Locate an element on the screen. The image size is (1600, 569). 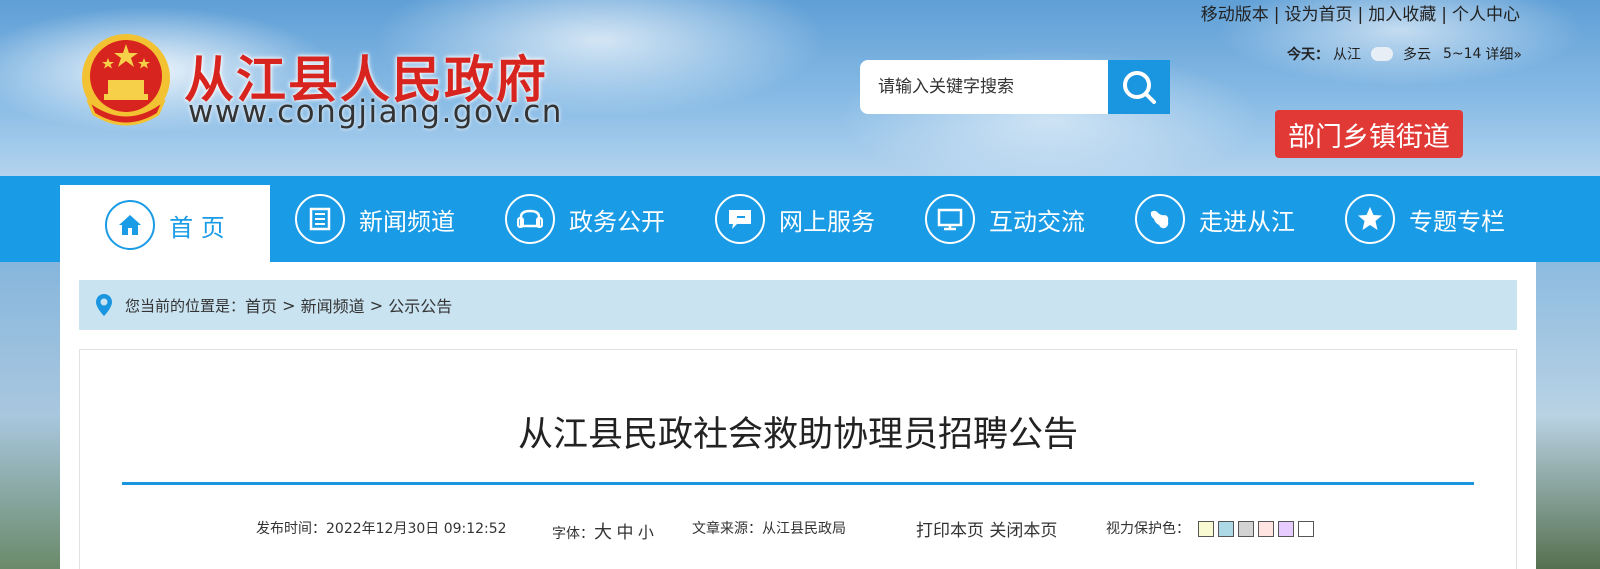
breadcrumb-news-link: 新闻频道 is located at coordinates (333, 305).